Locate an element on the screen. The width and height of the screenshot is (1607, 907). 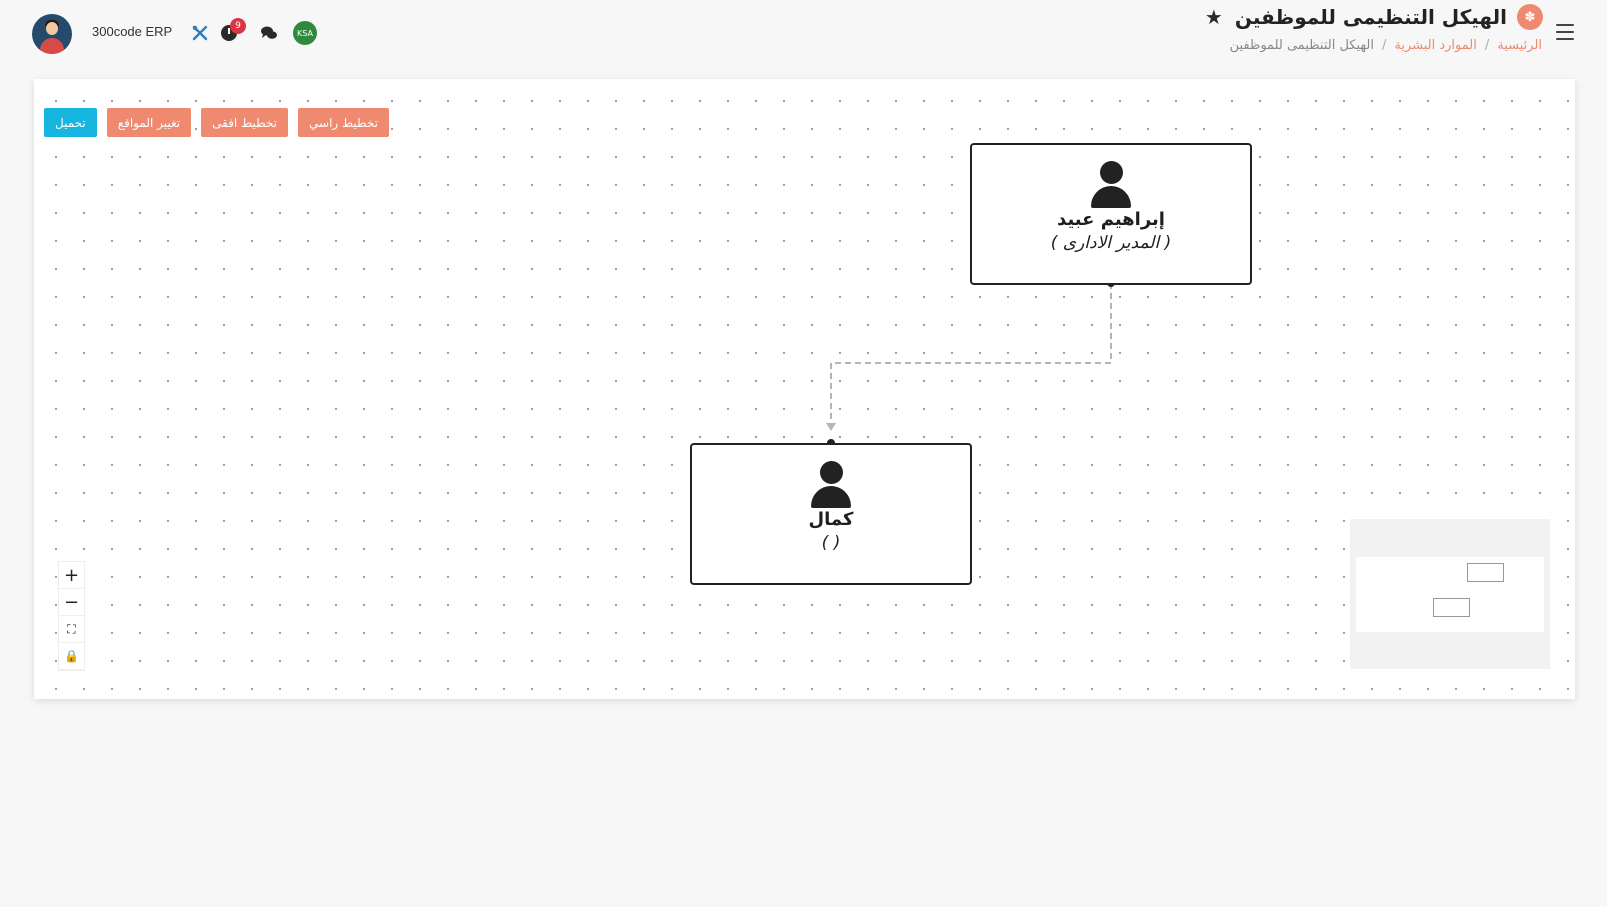
node-role: ( المدير الادارى ) is located at coordinates (1111, 243).